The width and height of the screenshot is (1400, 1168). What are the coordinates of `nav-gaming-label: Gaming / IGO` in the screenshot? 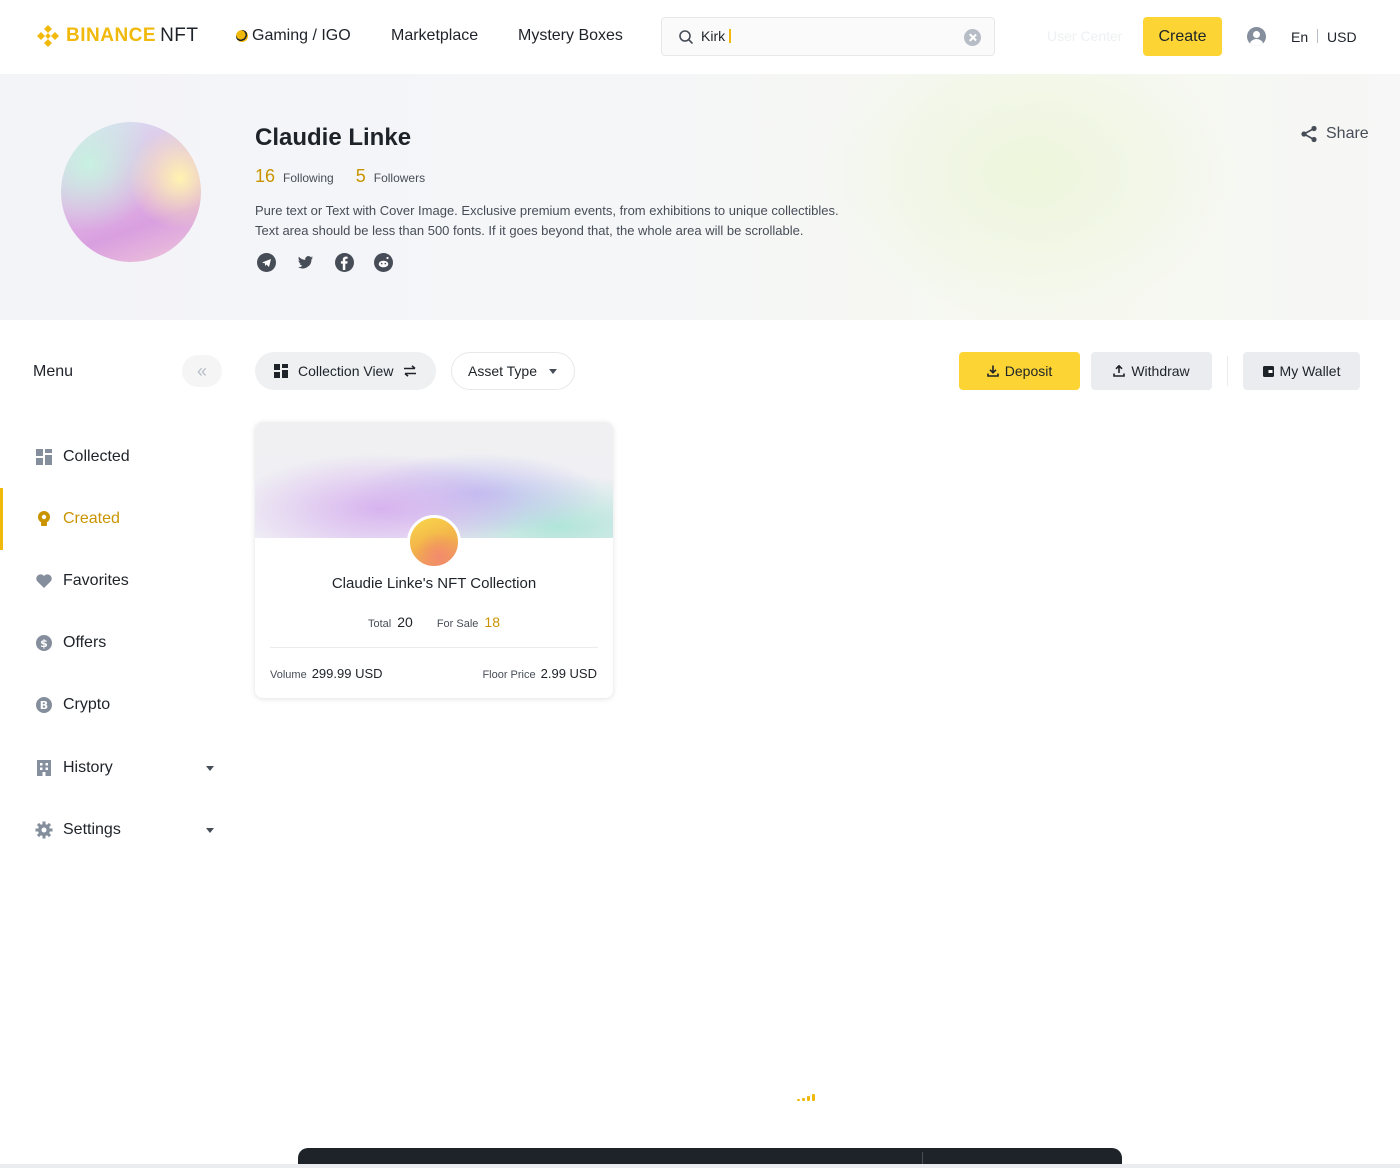 It's located at (301, 35).